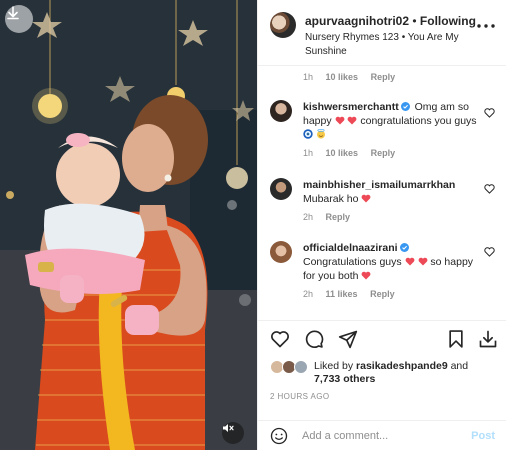 This screenshot has width=506, height=450. Describe the element at coordinates (488, 339) in the screenshot. I see `download-icon` at that location.